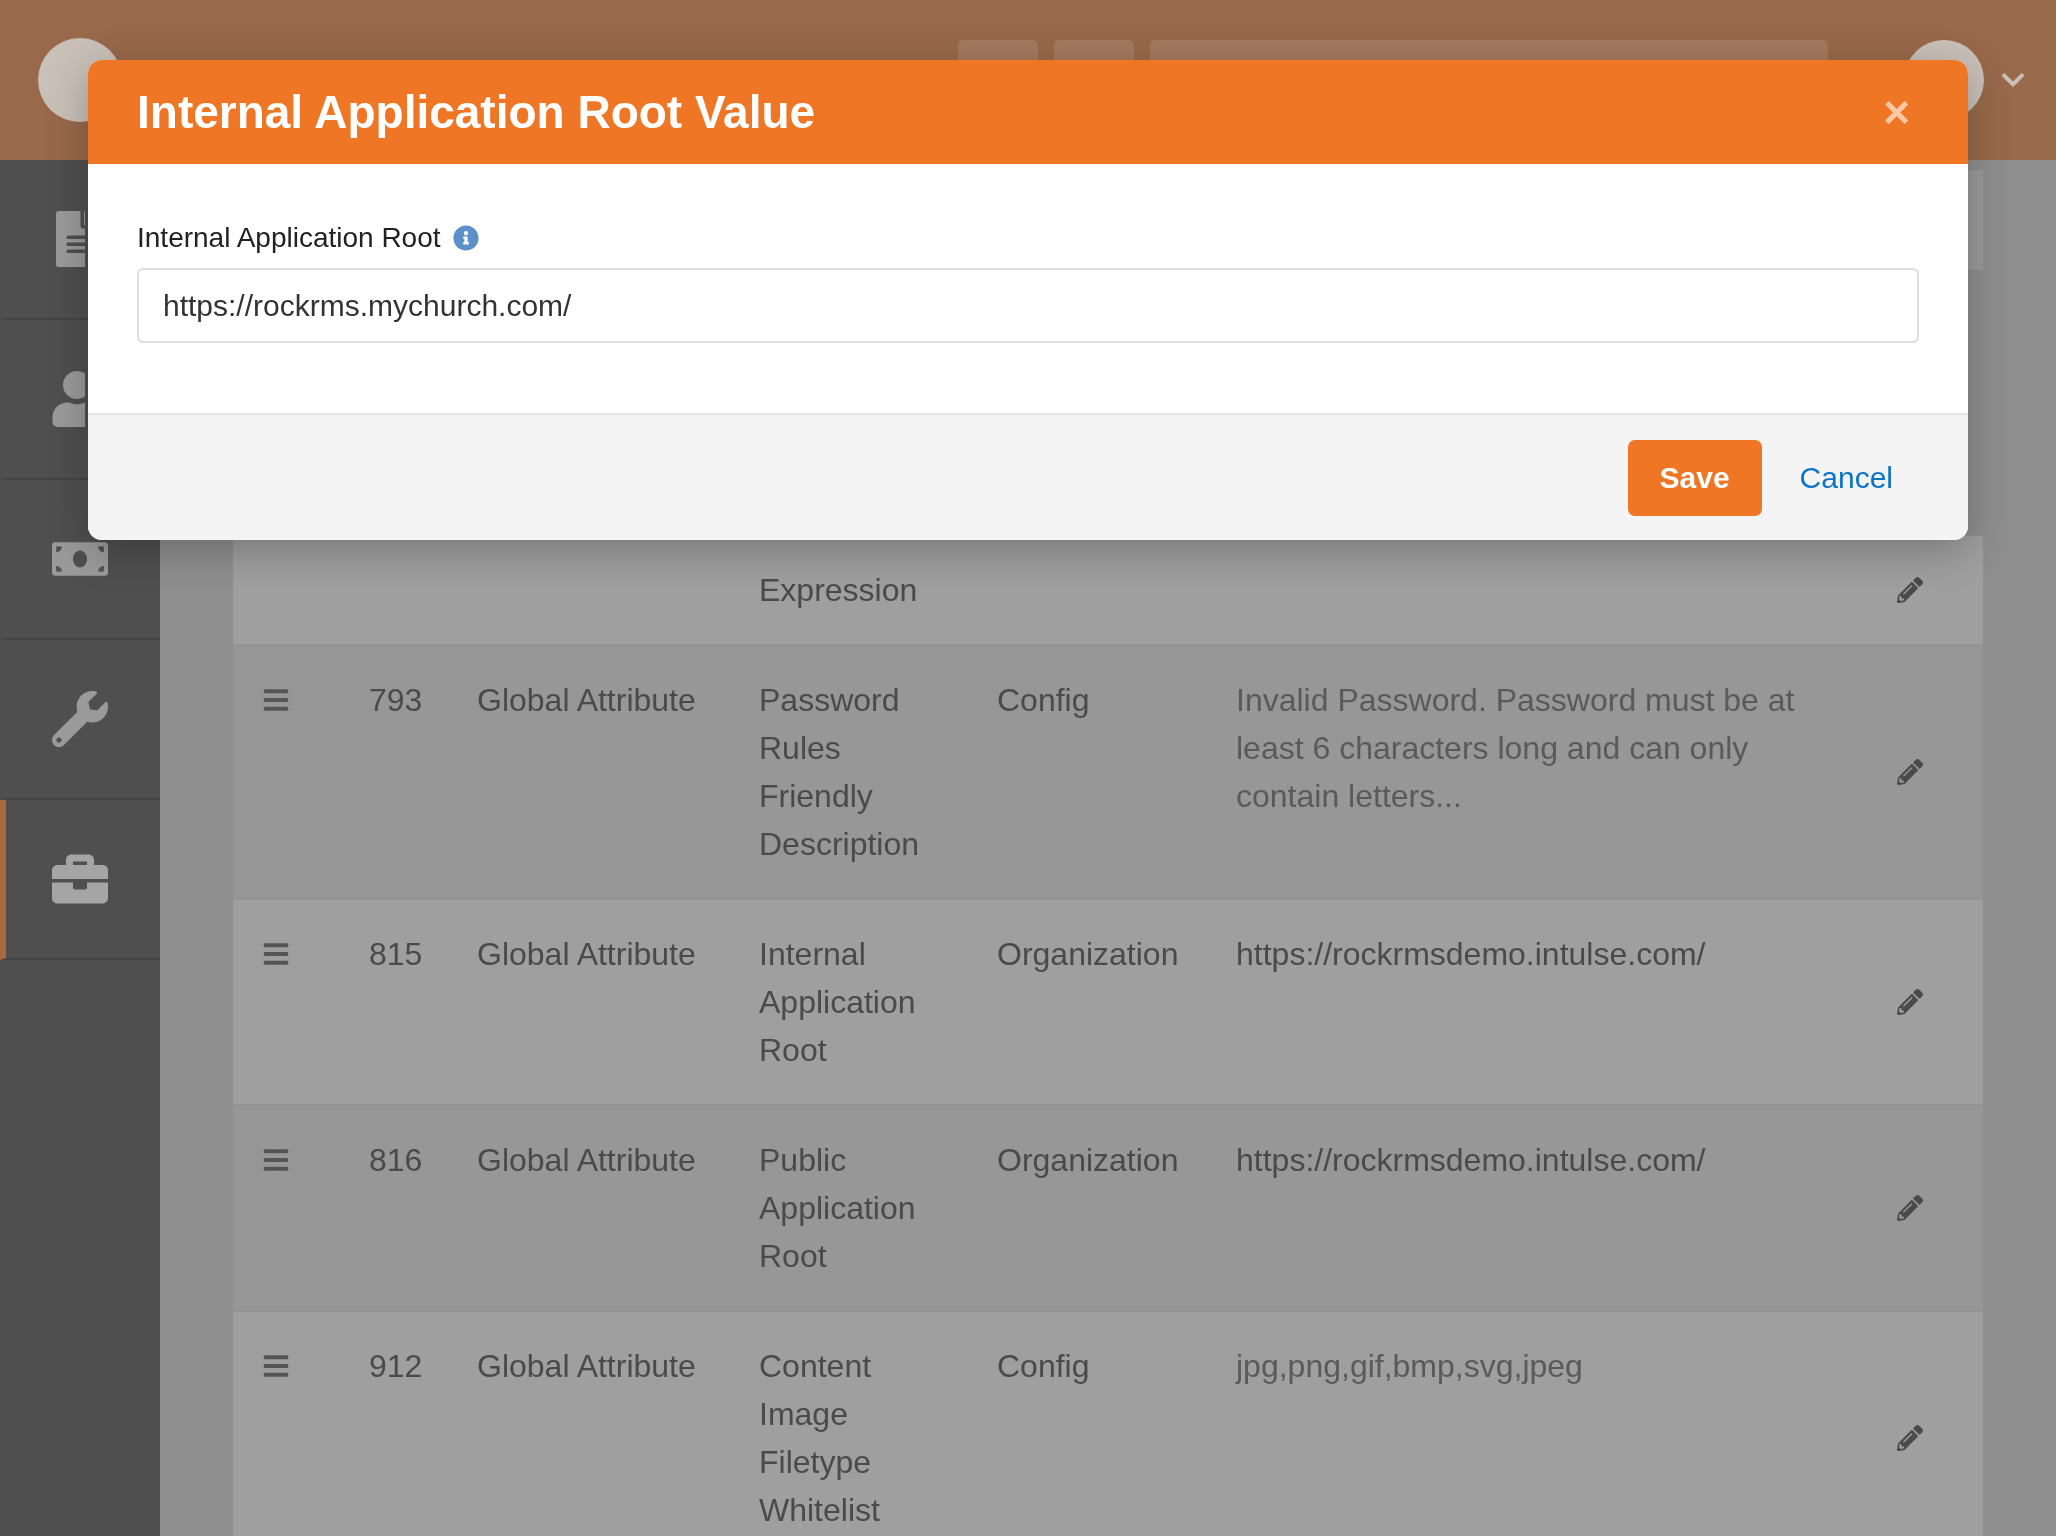  I want to click on table-cell: 793, so click(396, 700).